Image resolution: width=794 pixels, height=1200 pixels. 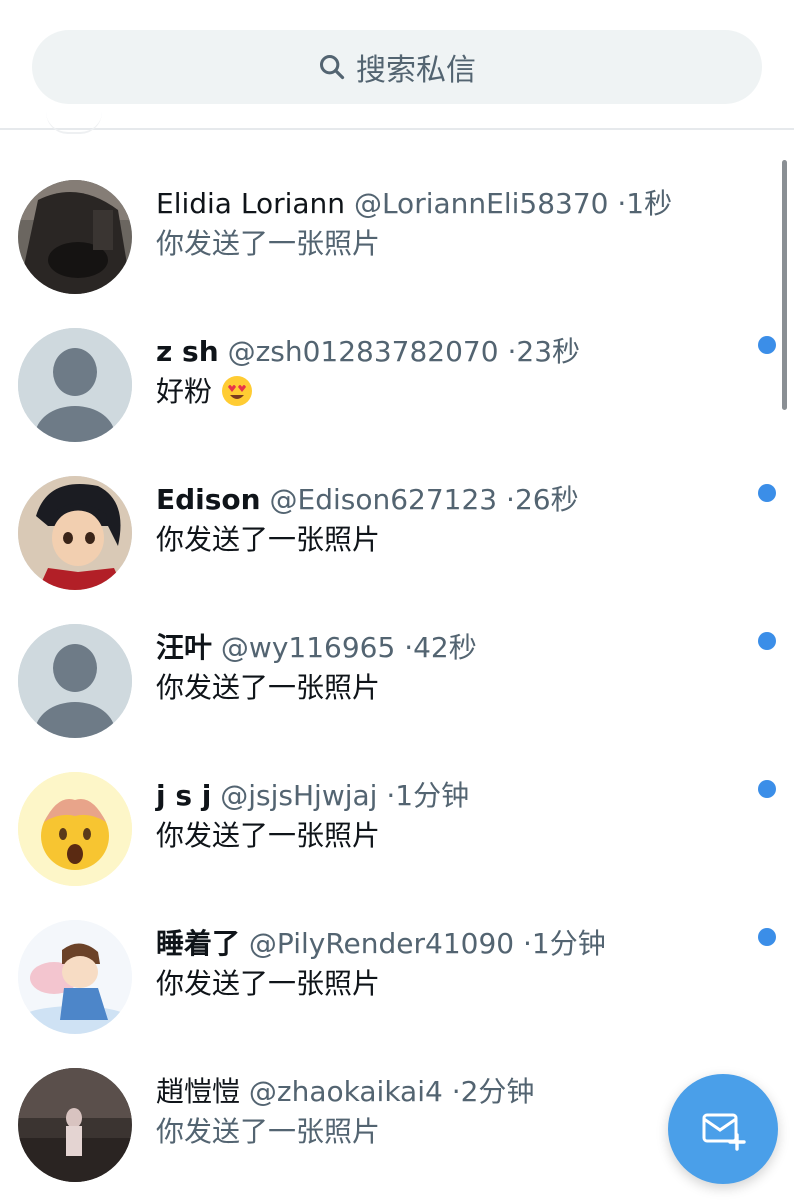 What do you see at coordinates (397, 678) in the screenshot?
I see `conversation-row: 汪叶 @wy116965 ·42秒 你发送了一张照片` at bounding box center [397, 678].